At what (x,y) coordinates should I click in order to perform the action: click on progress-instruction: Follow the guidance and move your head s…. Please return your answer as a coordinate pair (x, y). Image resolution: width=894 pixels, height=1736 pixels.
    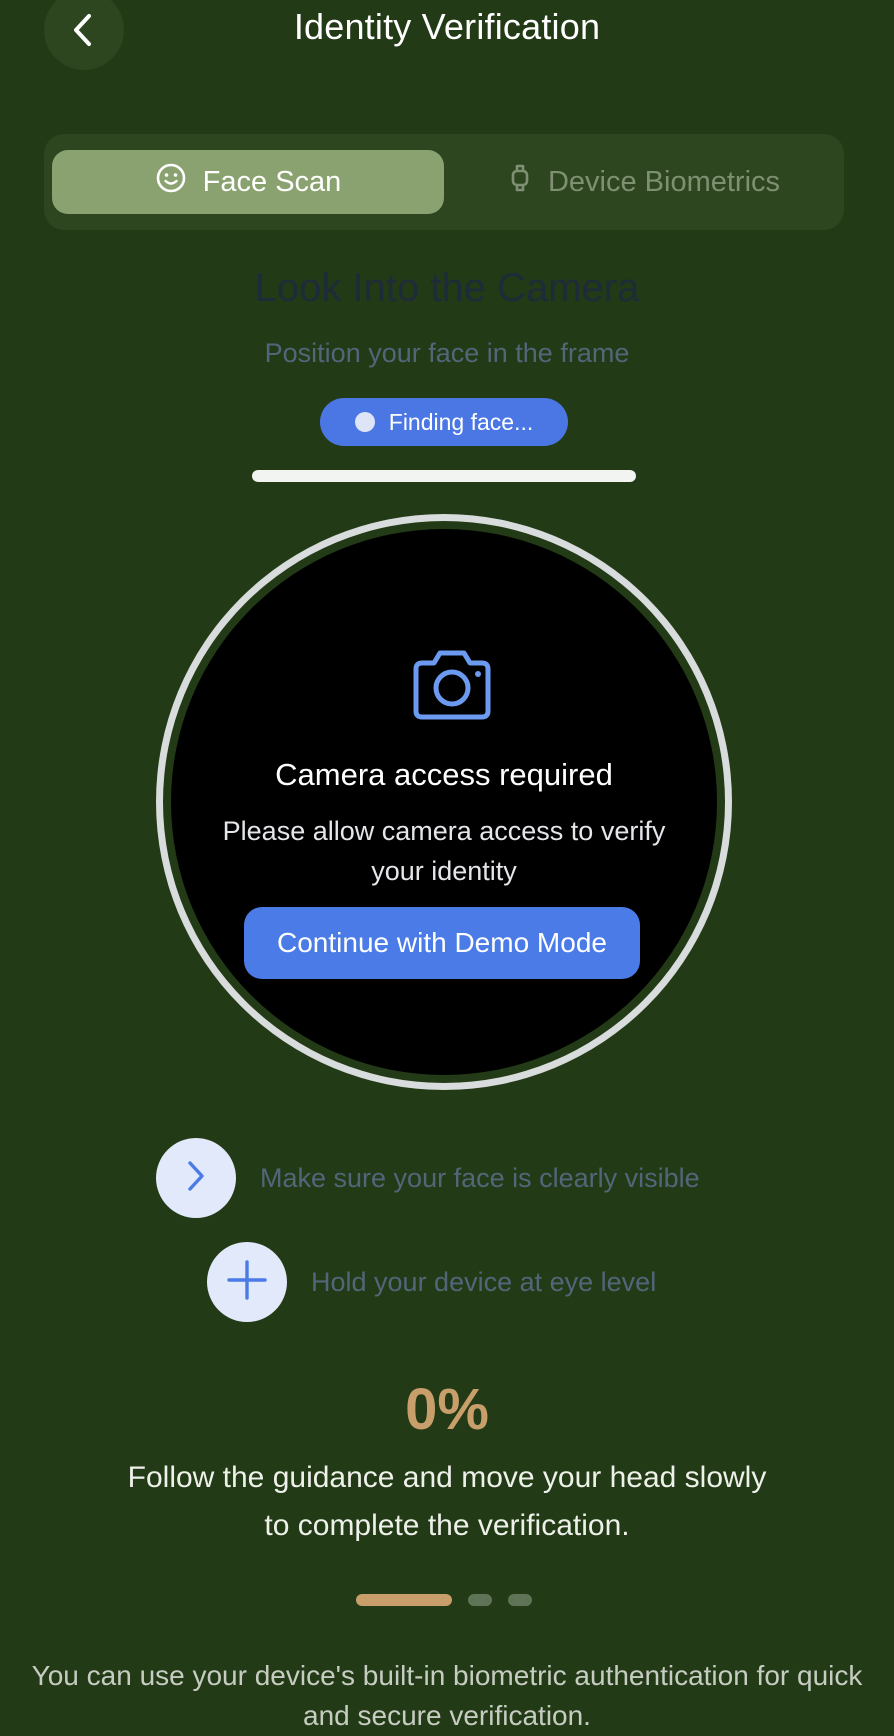
    Looking at the image, I should click on (447, 1501).